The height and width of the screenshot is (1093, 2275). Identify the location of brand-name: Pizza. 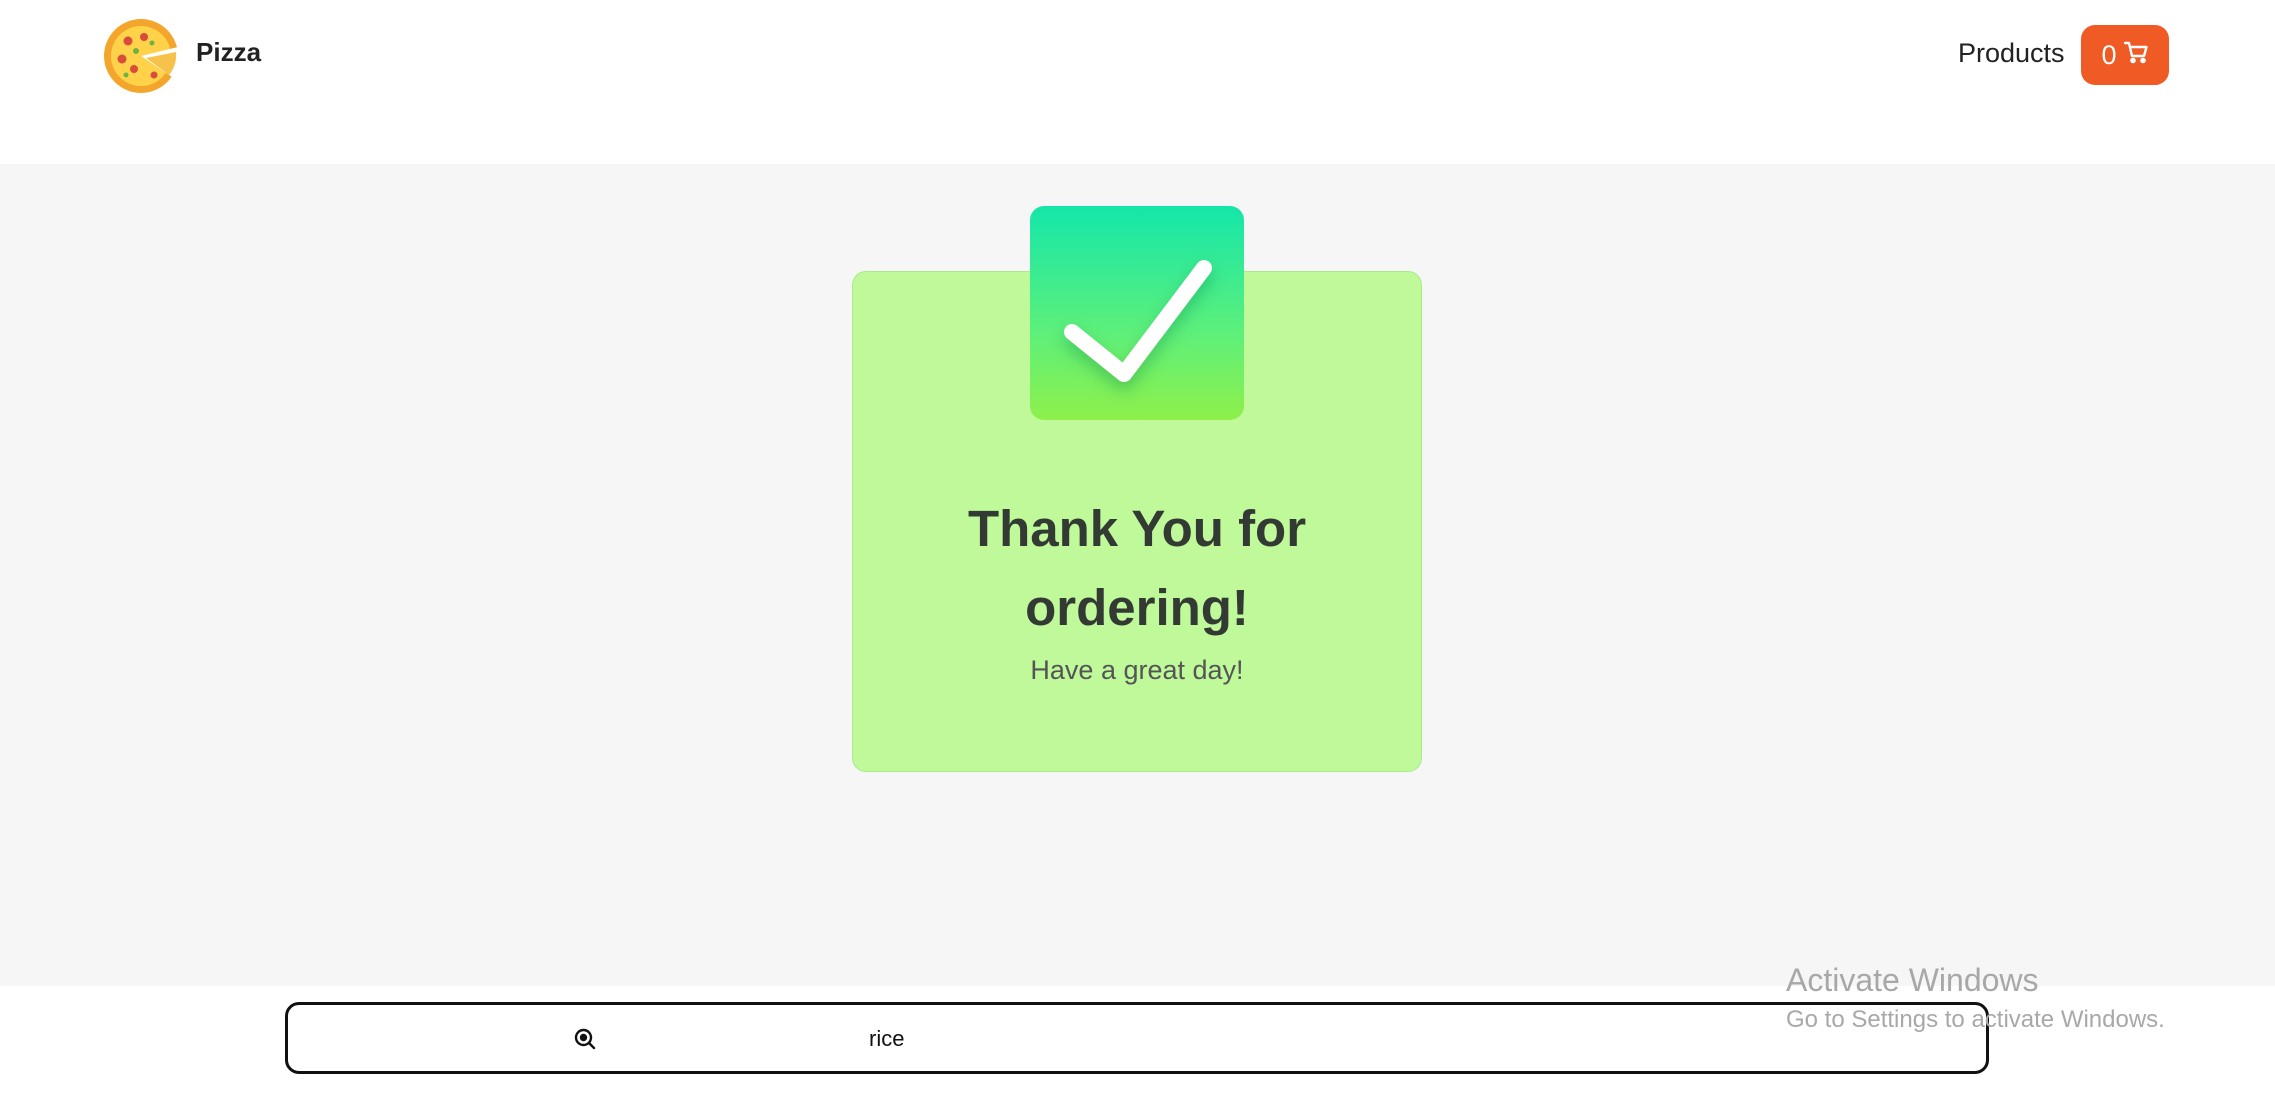
(228, 52).